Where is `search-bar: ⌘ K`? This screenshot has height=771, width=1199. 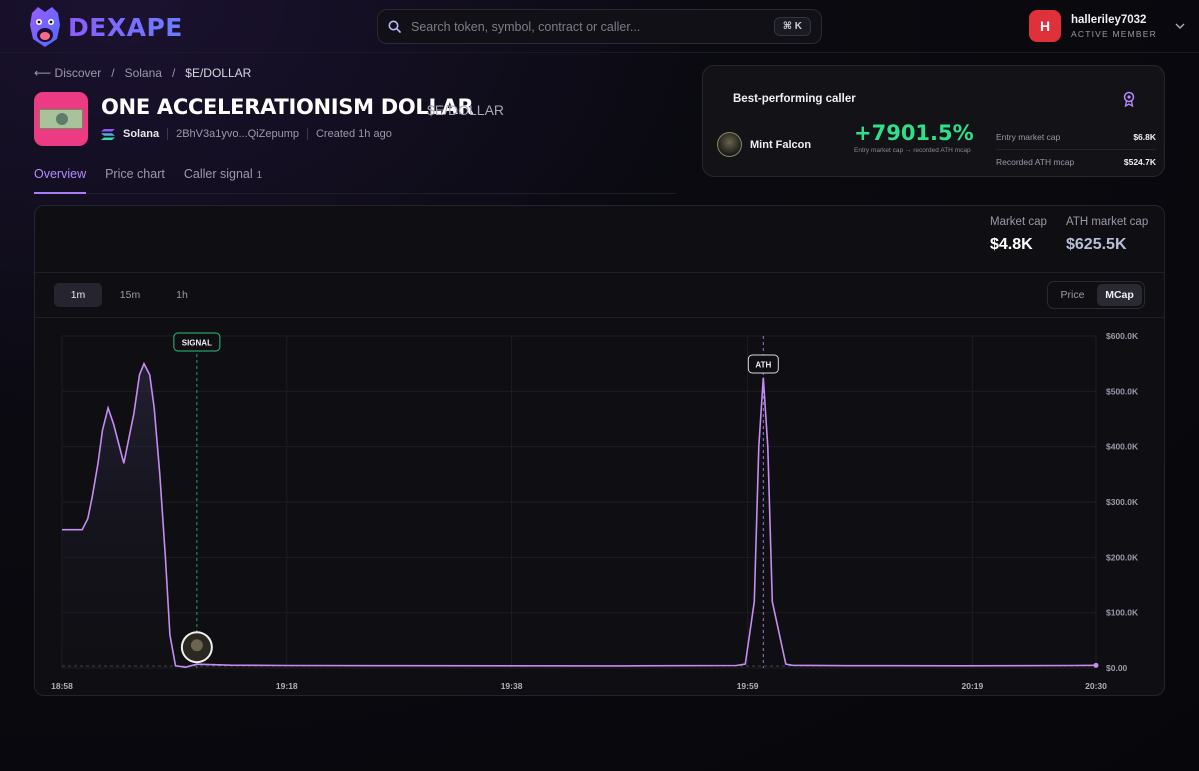
search-bar: ⌘ K is located at coordinates (599, 26).